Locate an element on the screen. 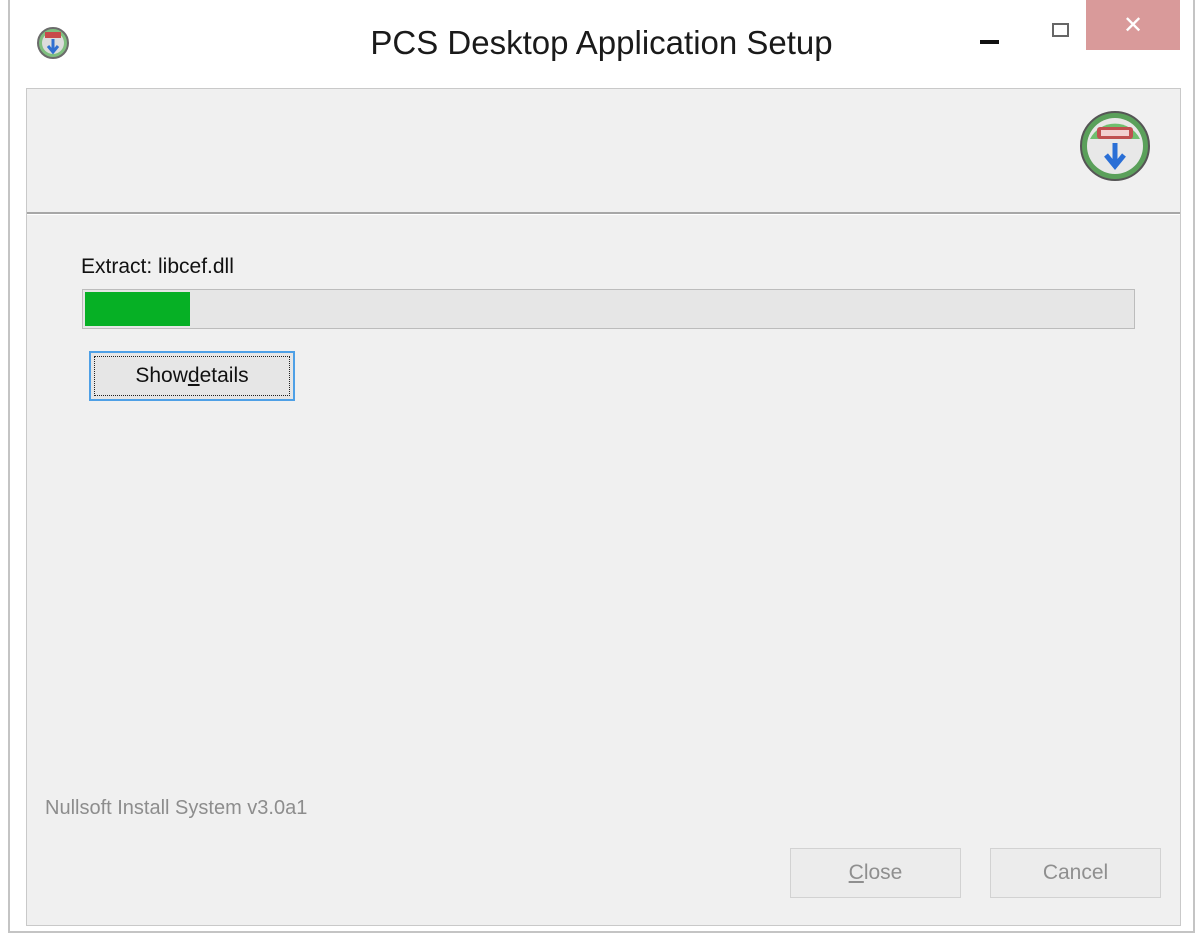 Image resolution: width=1203 pixels, height=941 pixels. minimize-icon is located at coordinates (989, 42).